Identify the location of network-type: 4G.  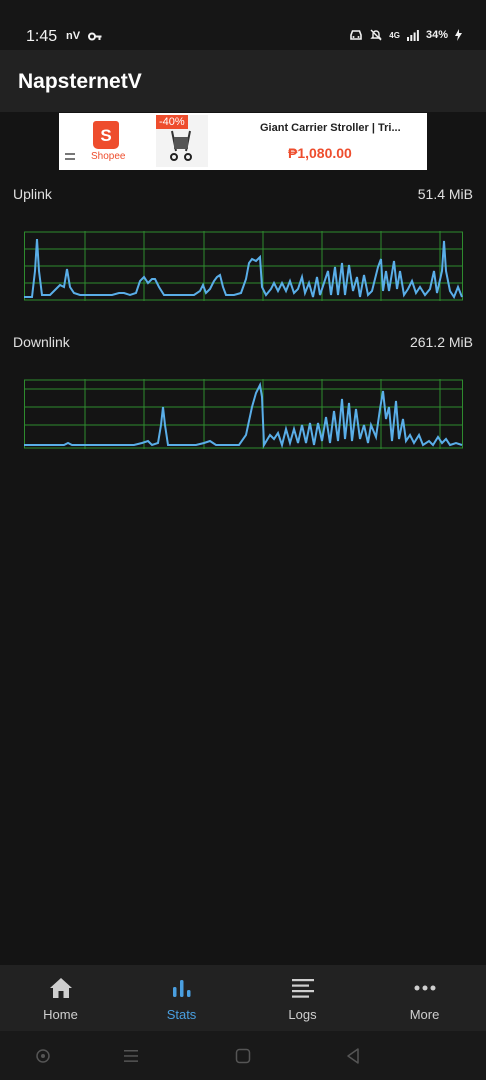
(394, 35).